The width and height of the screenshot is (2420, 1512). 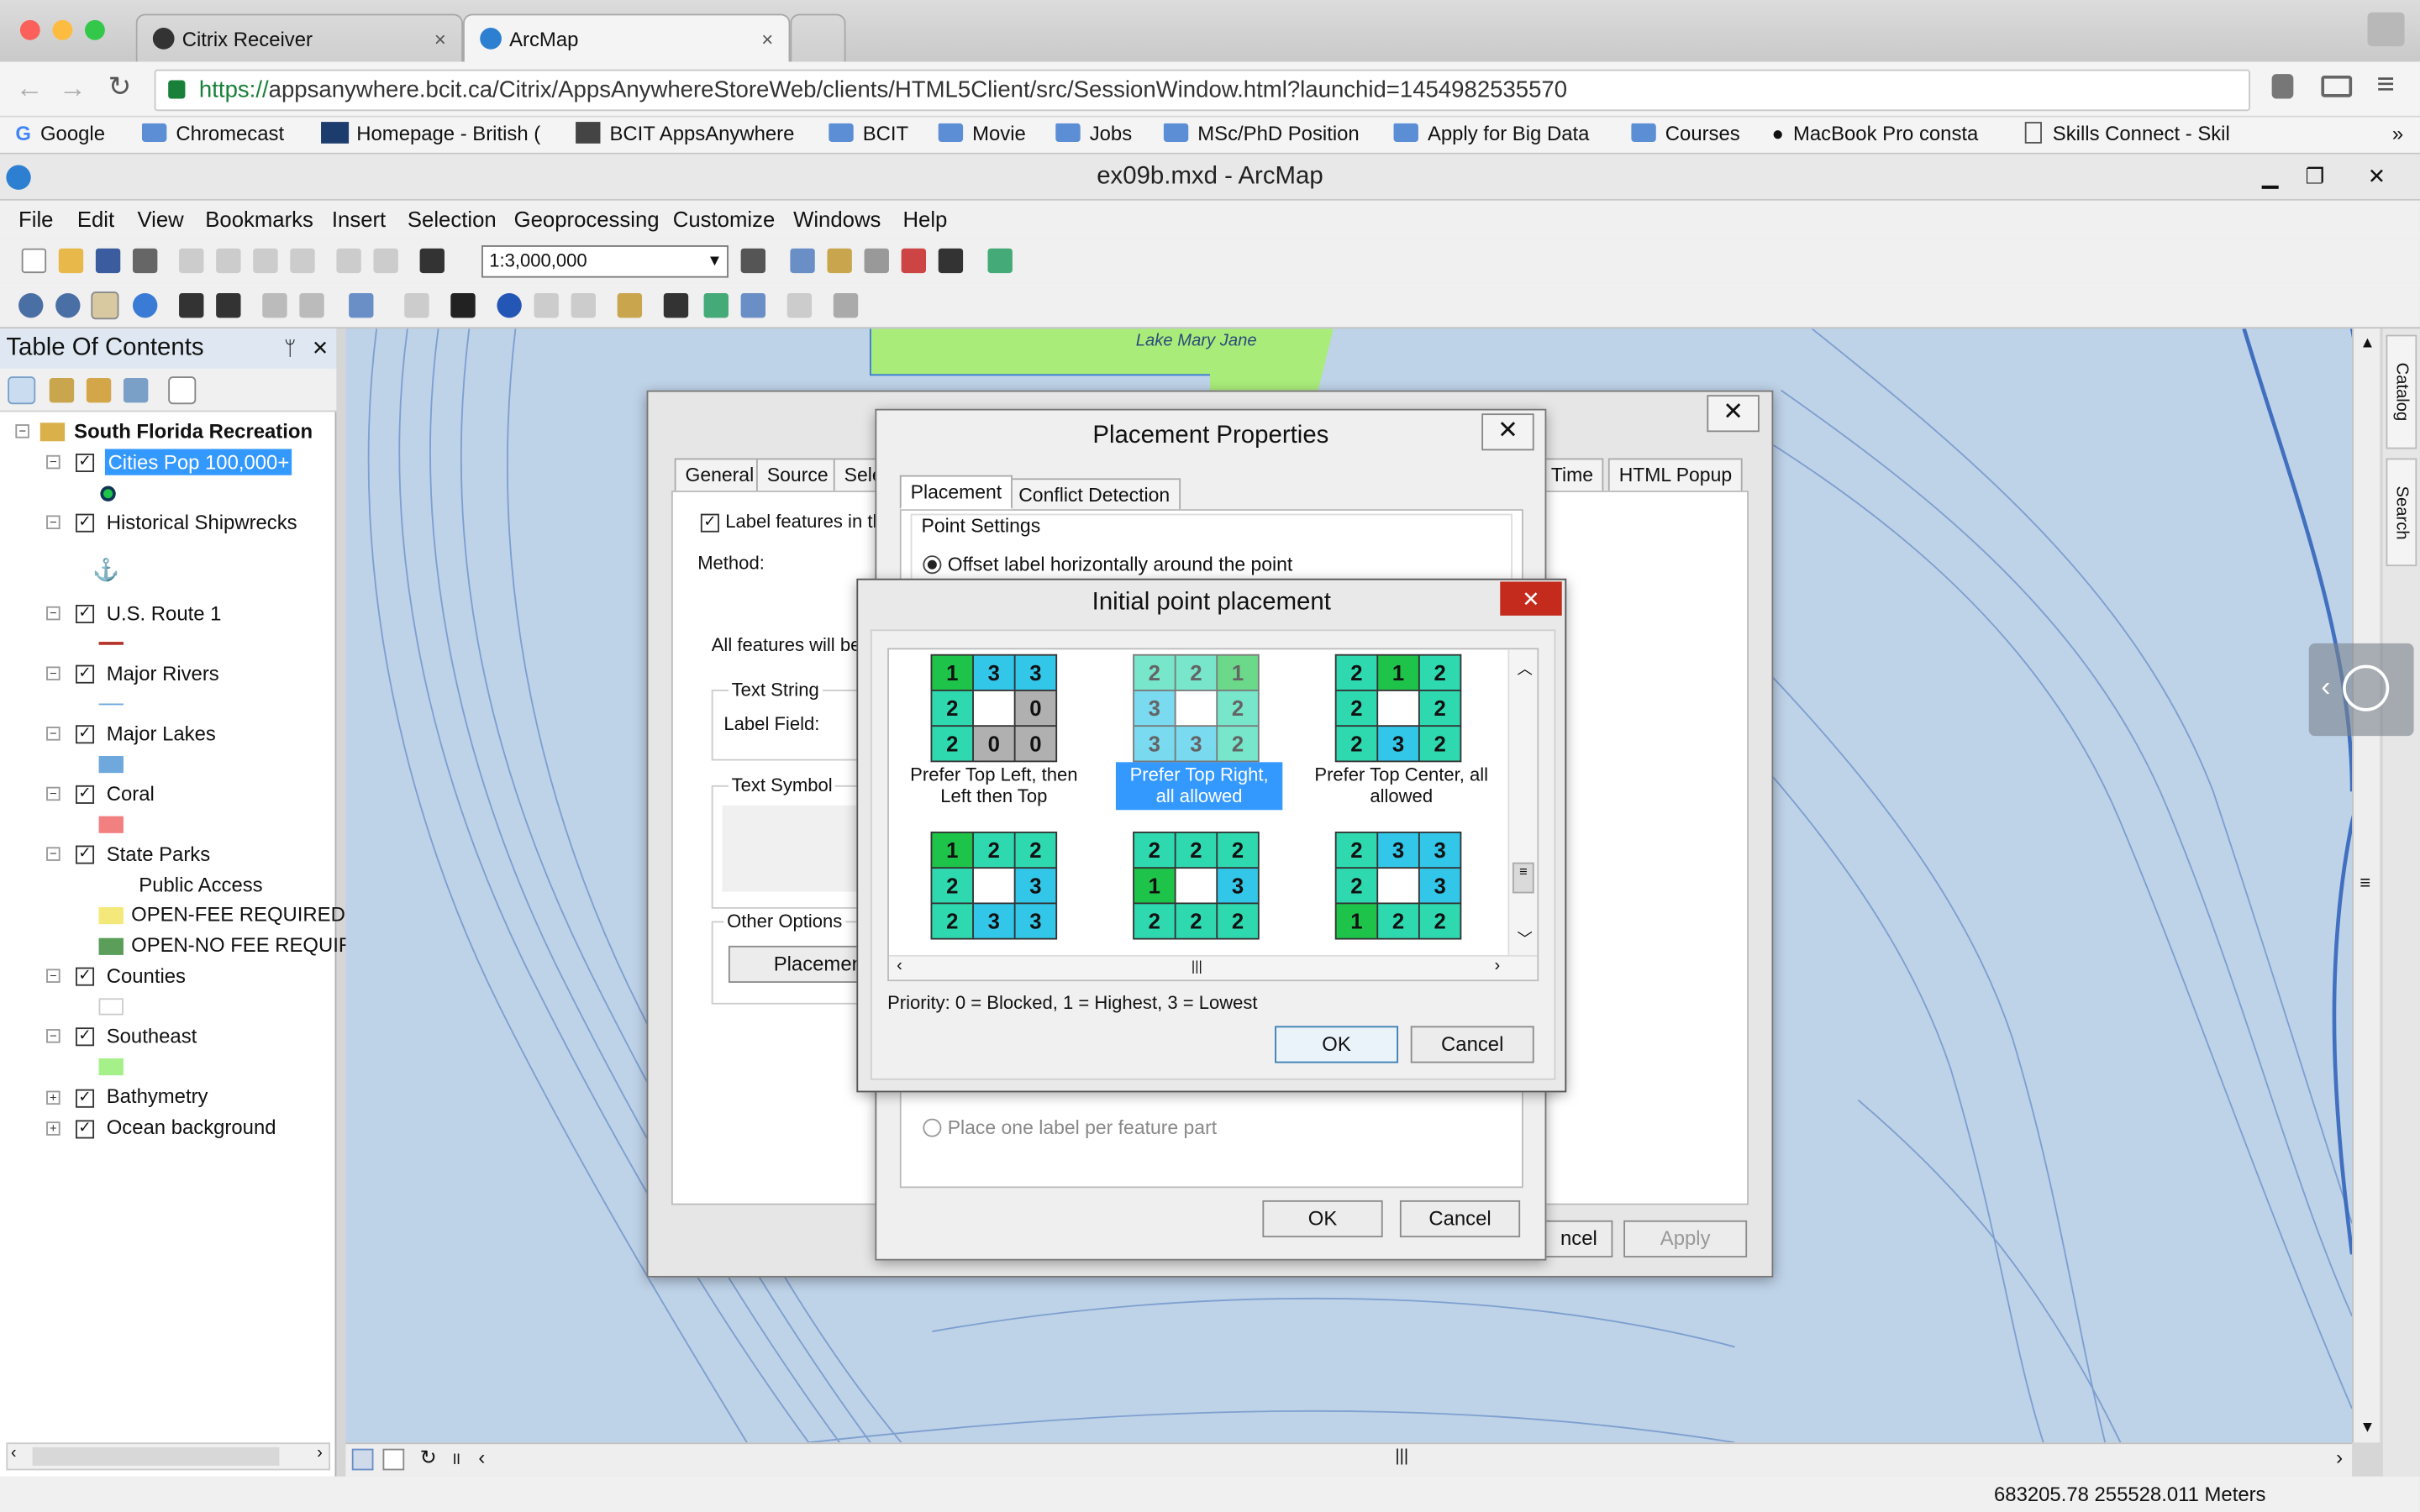 I want to click on cut-icon, so click(x=191, y=261).